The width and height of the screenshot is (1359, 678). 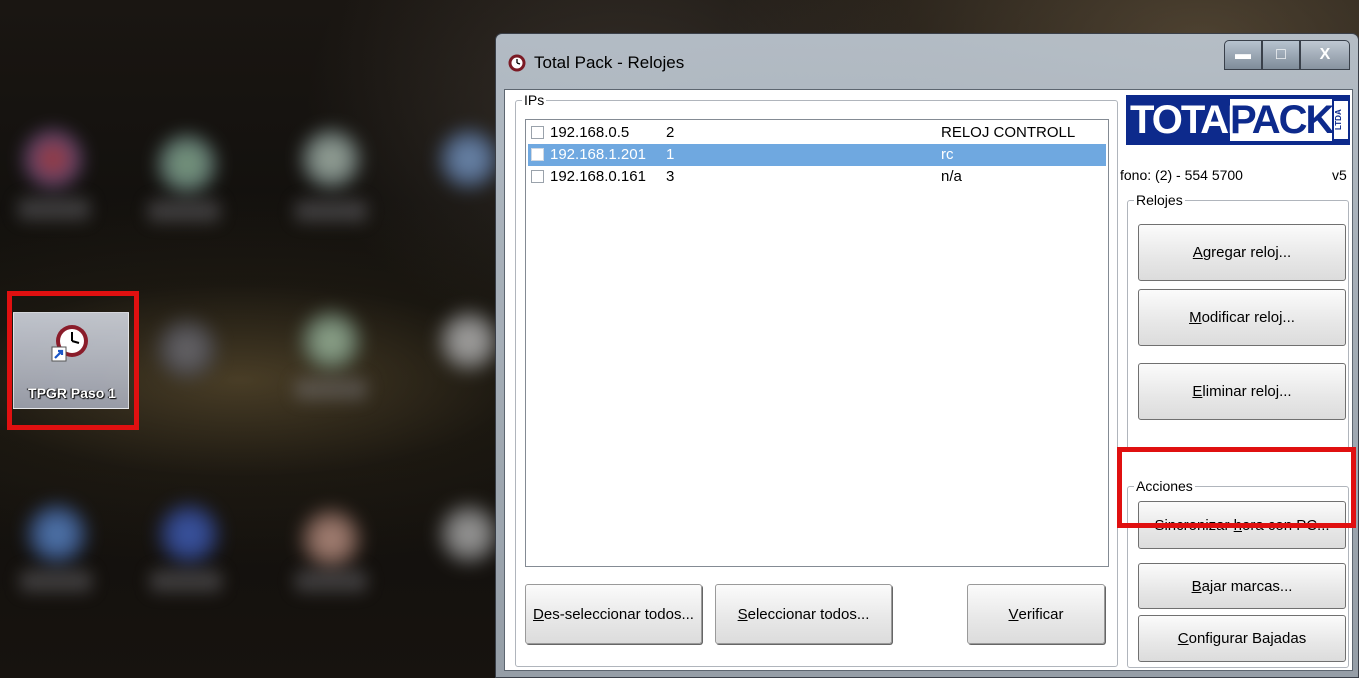 I want to click on logo-pack-text: PACK, so click(x=1282, y=120).